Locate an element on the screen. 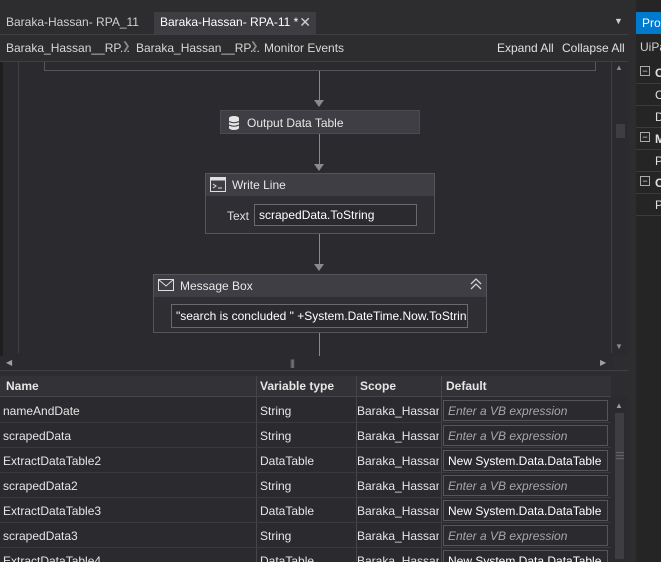 This screenshot has width=661, height=562. scroll-left-icon: ◀ is located at coordinates (9, 362).